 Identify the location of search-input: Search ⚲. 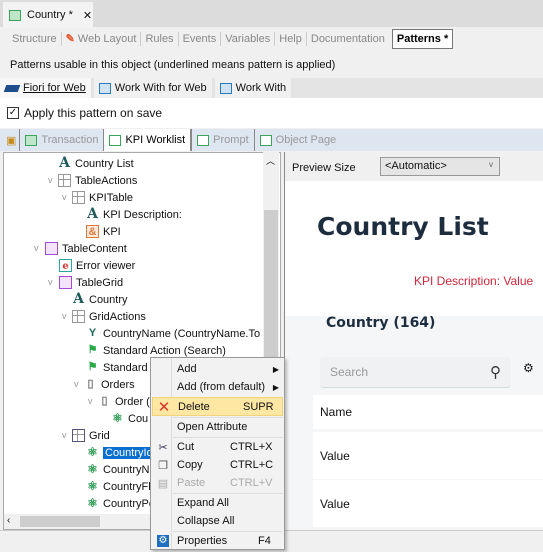
(415, 372).